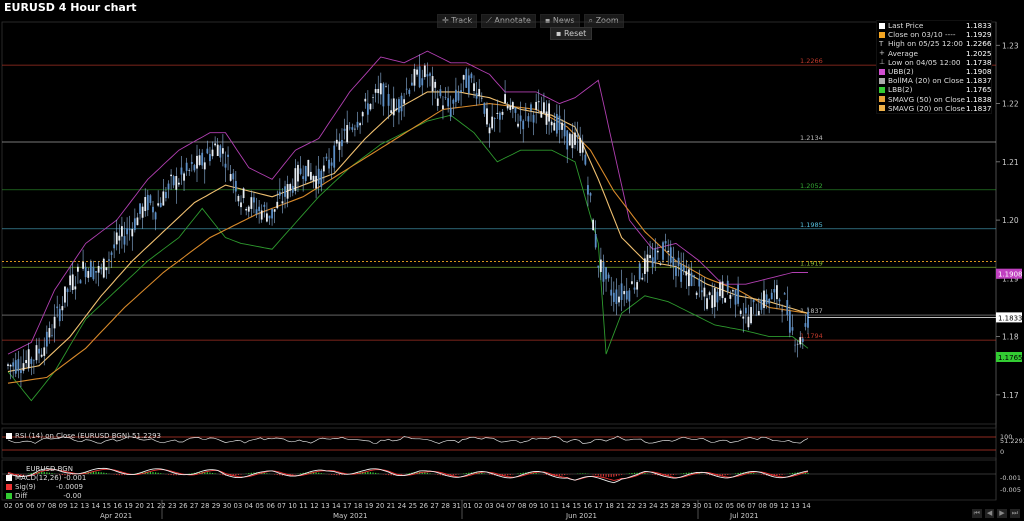 Image resolution: width=1024 pixels, height=521 pixels. What do you see at coordinates (1010, 162) in the screenshot?
I see `y-tick-label: 1.21` at bounding box center [1010, 162].